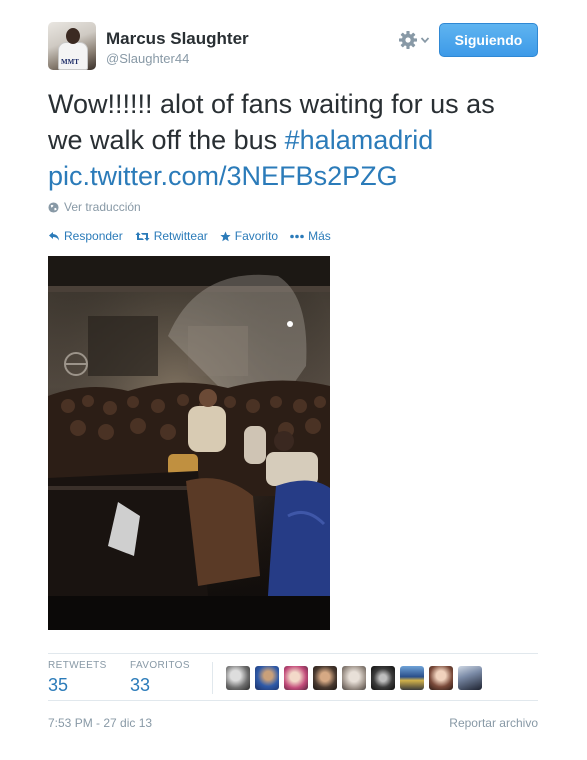 This screenshot has height=760, width=587. What do you see at coordinates (223, 176) in the screenshot?
I see `media-link: pic.twitter.com/3NEFBs2PZG` at bounding box center [223, 176].